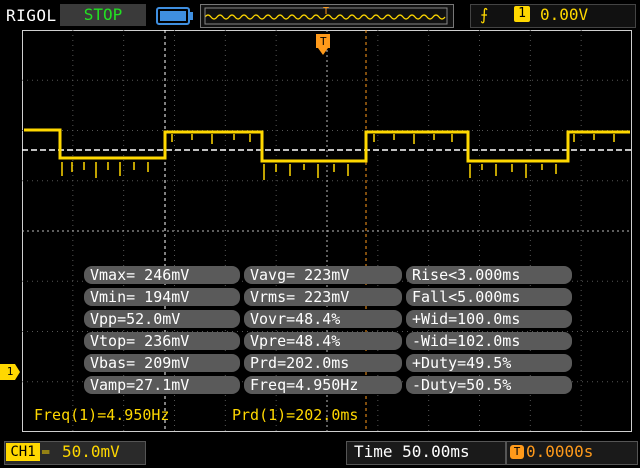  What do you see at coordinates (489, 341) in the screenshot?
I see `measurement-item: -Wid=102.0ms` at bounding box center [489, 341].